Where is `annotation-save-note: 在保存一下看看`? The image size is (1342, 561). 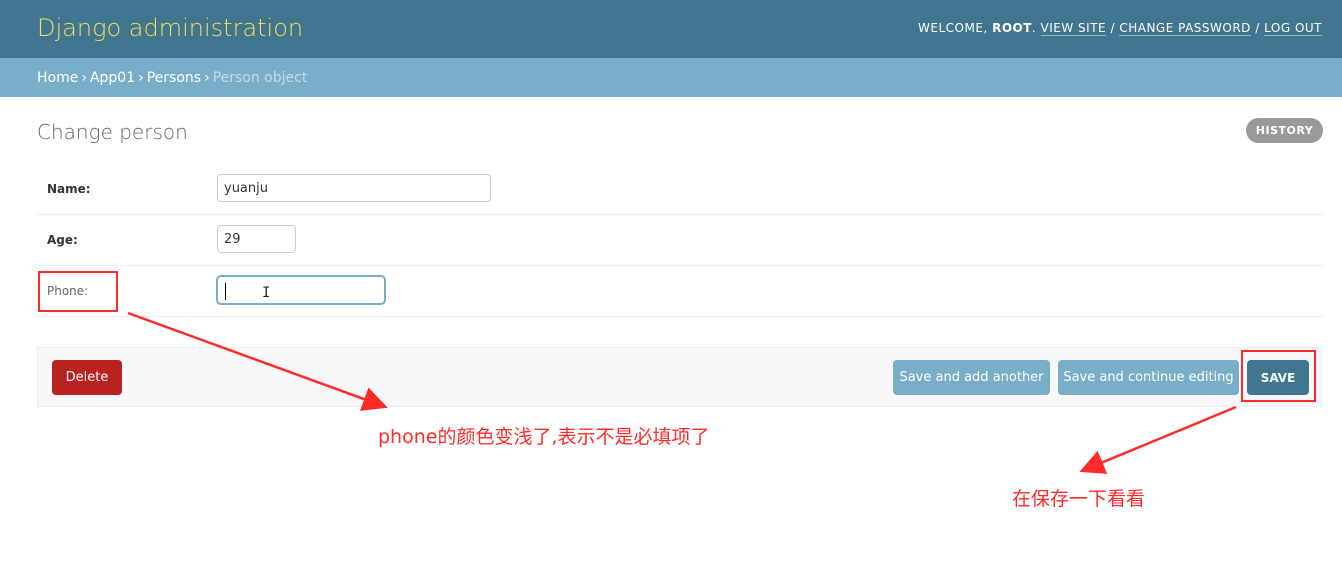
annotation-save-note: 在保存一下看看 is located at coordinates (1079, 499).